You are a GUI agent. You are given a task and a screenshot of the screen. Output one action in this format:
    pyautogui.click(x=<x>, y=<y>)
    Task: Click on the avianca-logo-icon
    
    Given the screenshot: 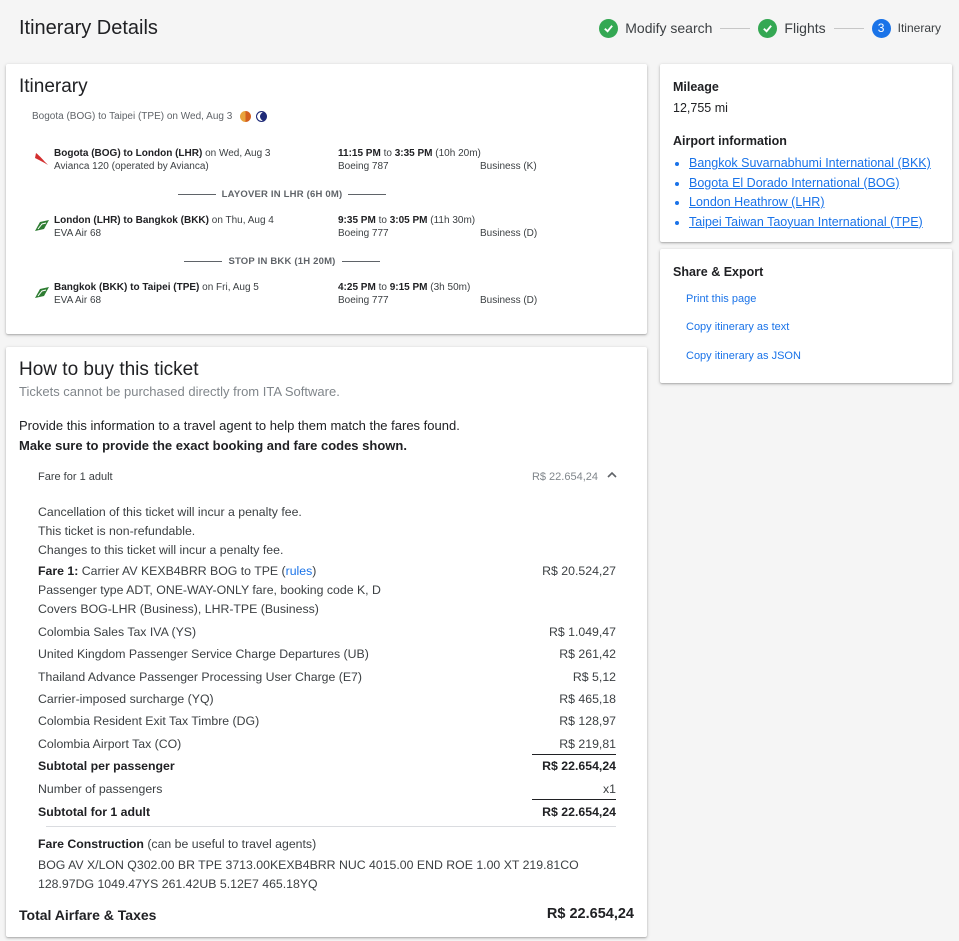 What is the action you would take?
    pyautogui.click(x=42, y=159)
    